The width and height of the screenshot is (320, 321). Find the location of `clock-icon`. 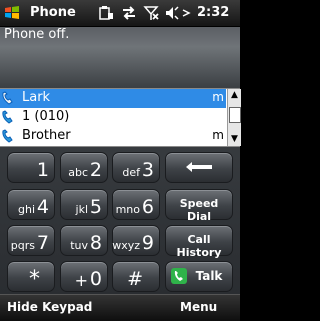

clock-icon is located at coordinates (186, 13).